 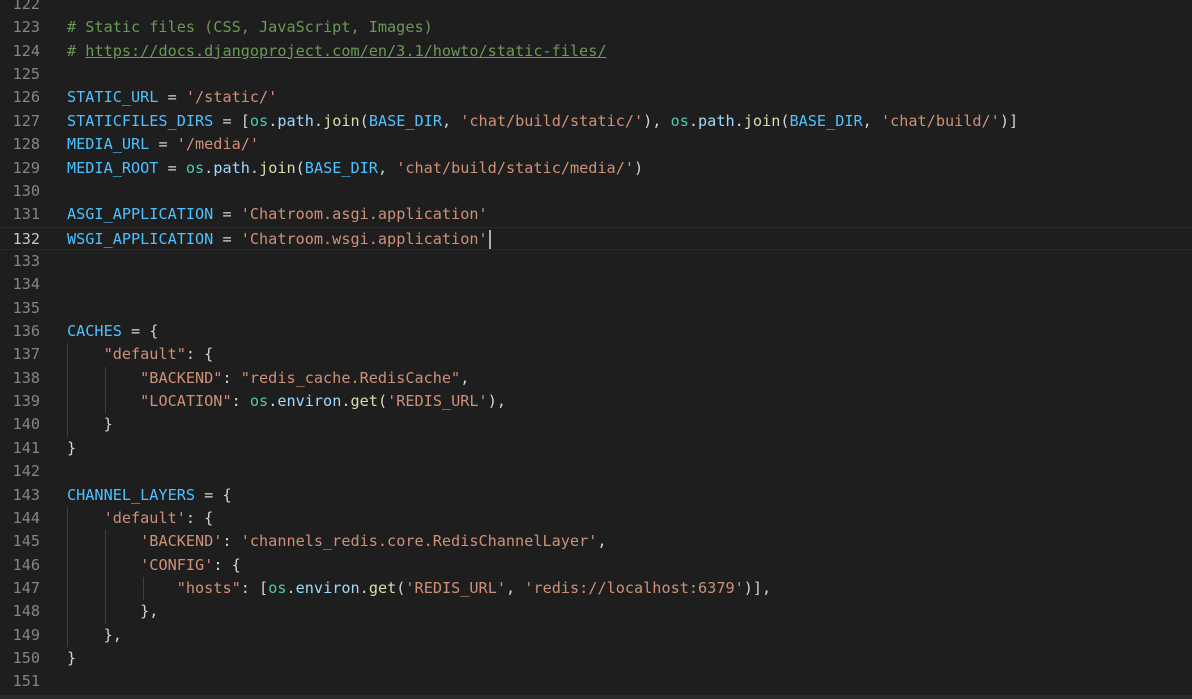 I want to click on code-text: 'CONFIG': {, so click(x=154, y=565).